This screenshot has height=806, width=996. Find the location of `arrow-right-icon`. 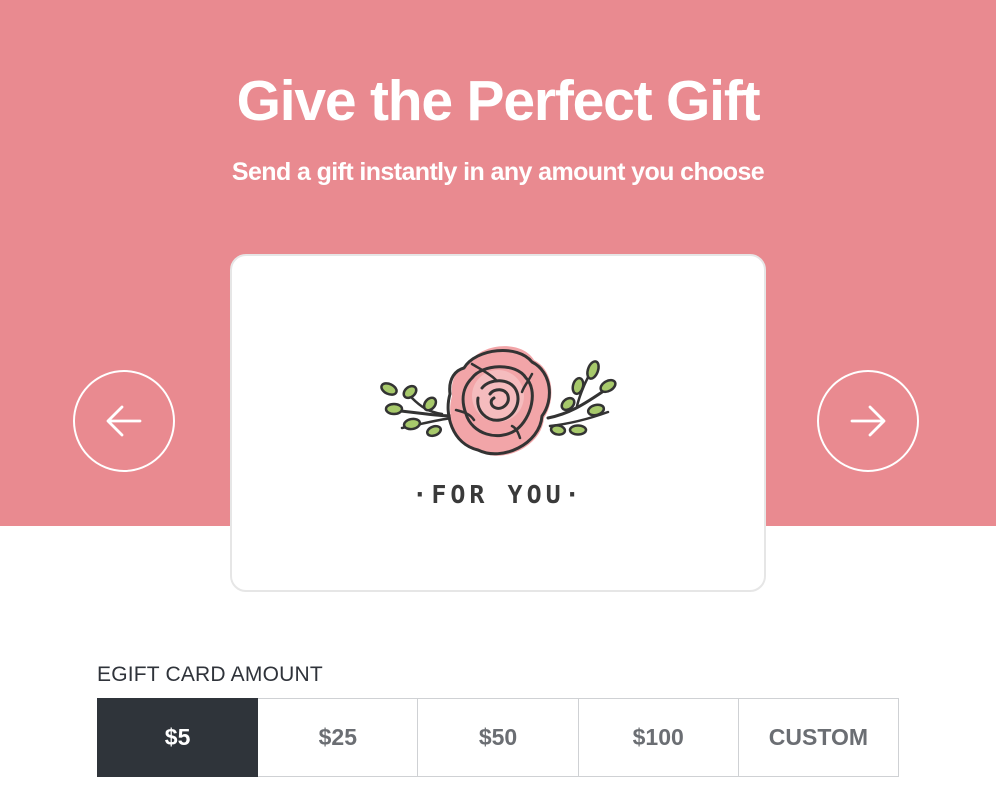

arrow-right-icon is located at coordinates (868, 421).